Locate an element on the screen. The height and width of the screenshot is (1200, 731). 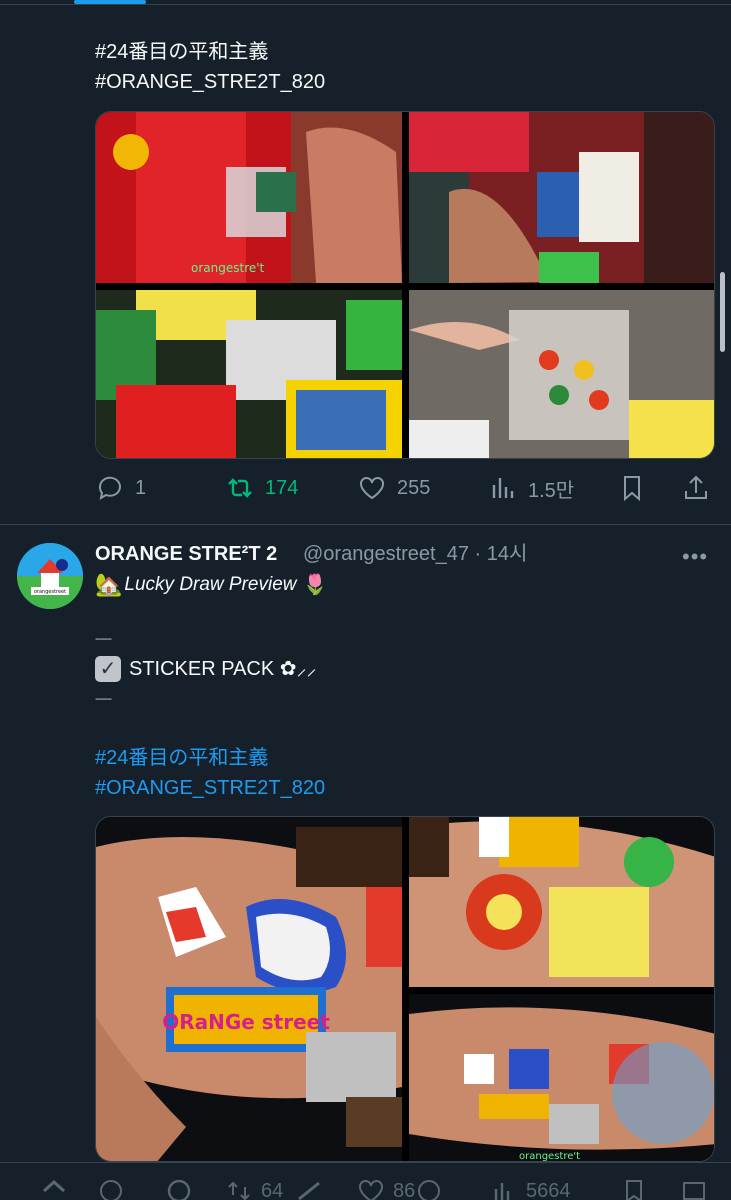
bottom-views-button: 5664 is located at coordinates (530, 1188).